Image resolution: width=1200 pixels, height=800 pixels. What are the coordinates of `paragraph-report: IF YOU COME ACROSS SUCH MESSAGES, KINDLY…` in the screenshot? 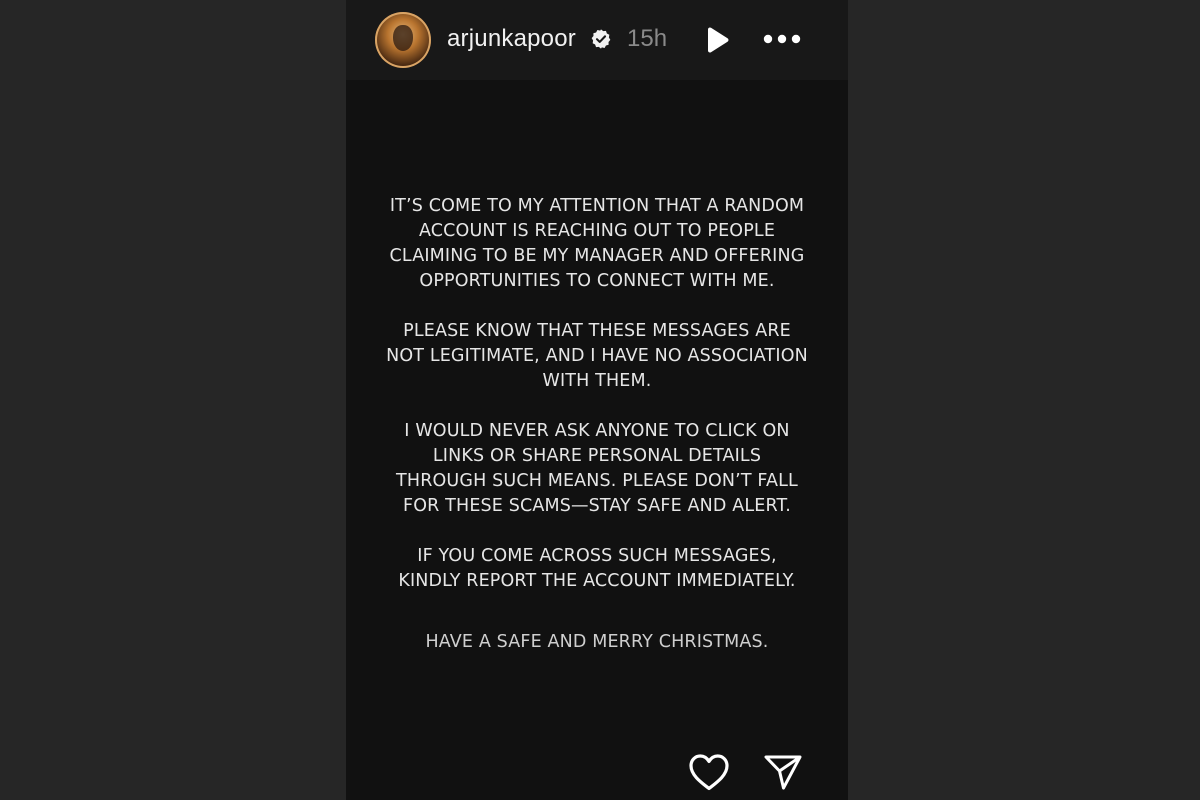 It's located at (597, 569).